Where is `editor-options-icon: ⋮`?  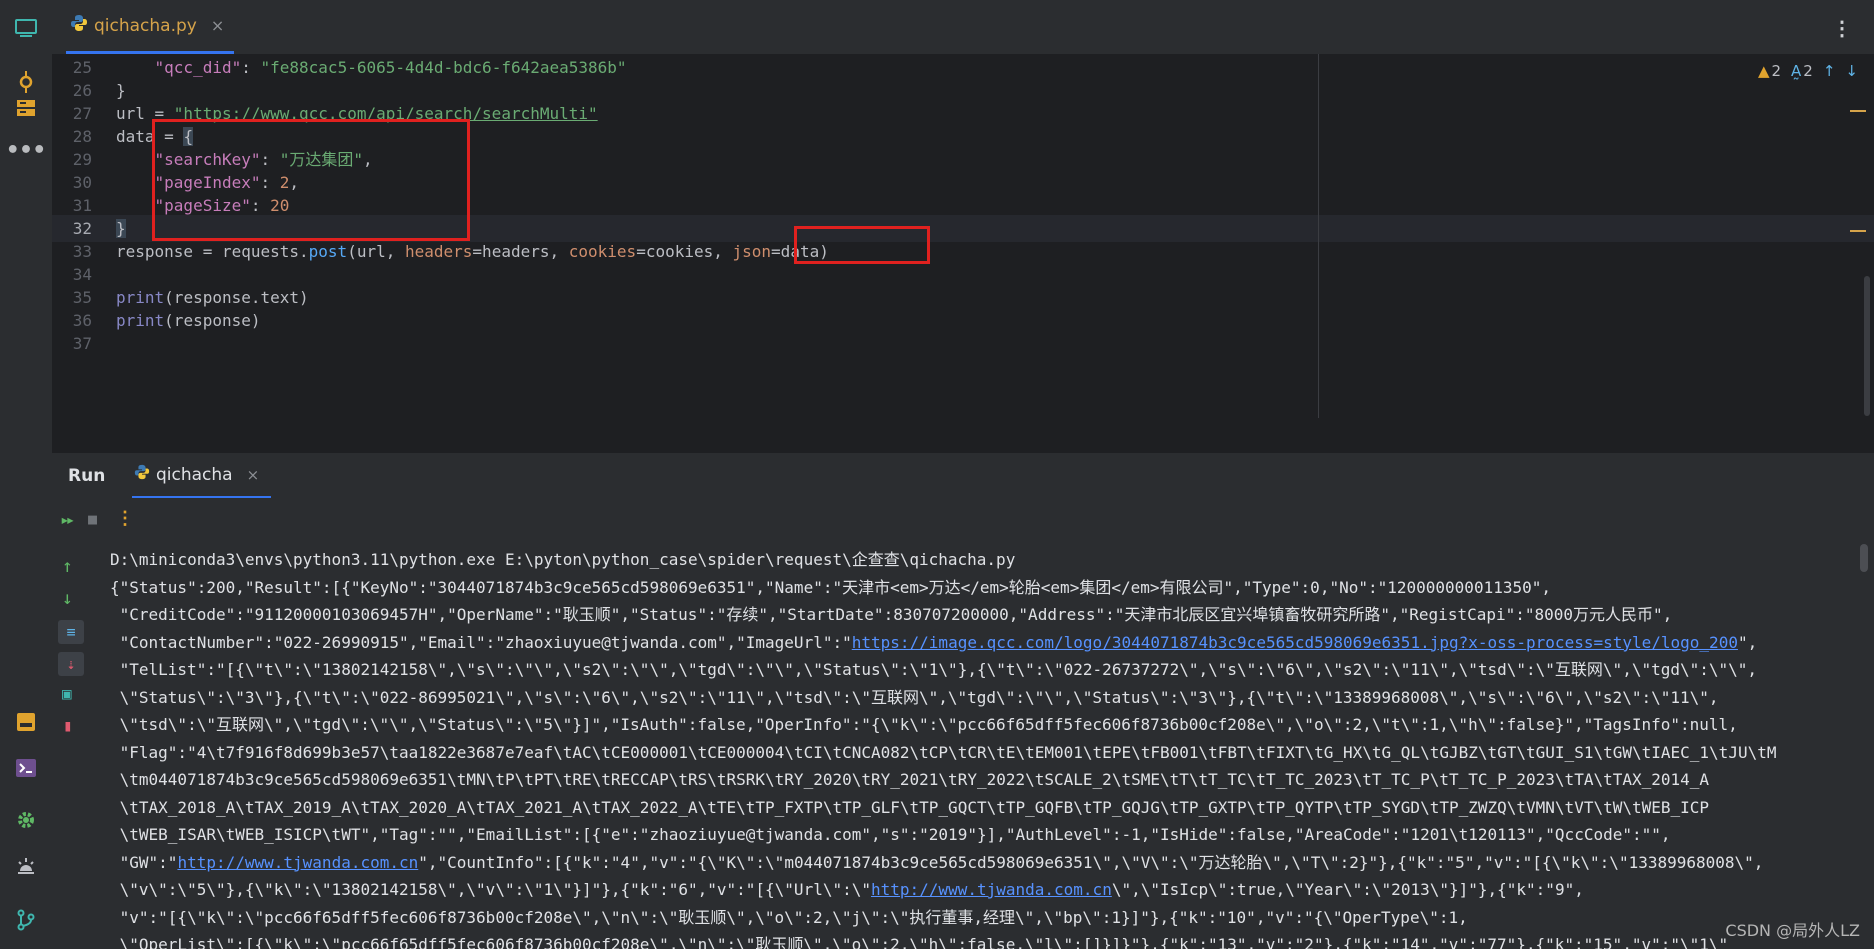
editor-options-icon: ⋮ is located at coordinates (1842, 28).